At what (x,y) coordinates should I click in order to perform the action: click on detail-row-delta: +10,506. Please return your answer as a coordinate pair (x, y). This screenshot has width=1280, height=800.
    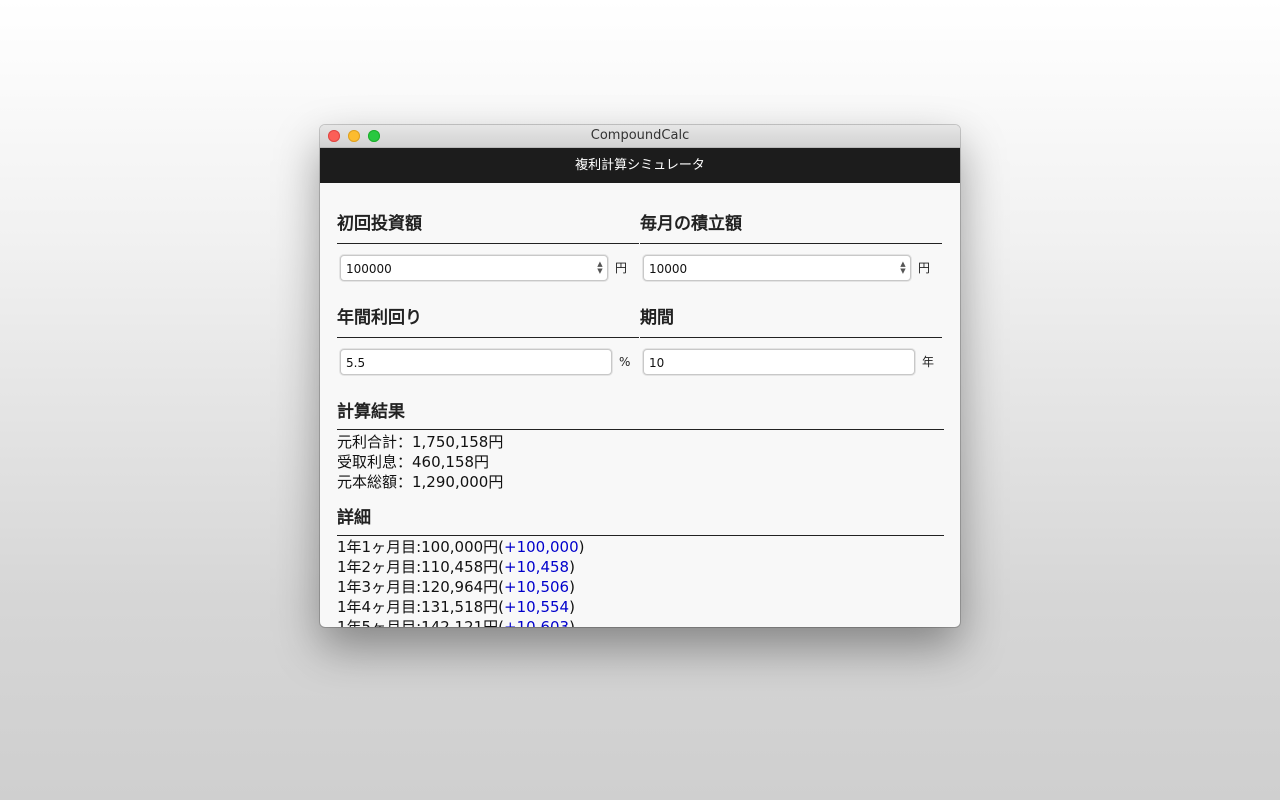
    Looking at the image, I should click on (537, 587).